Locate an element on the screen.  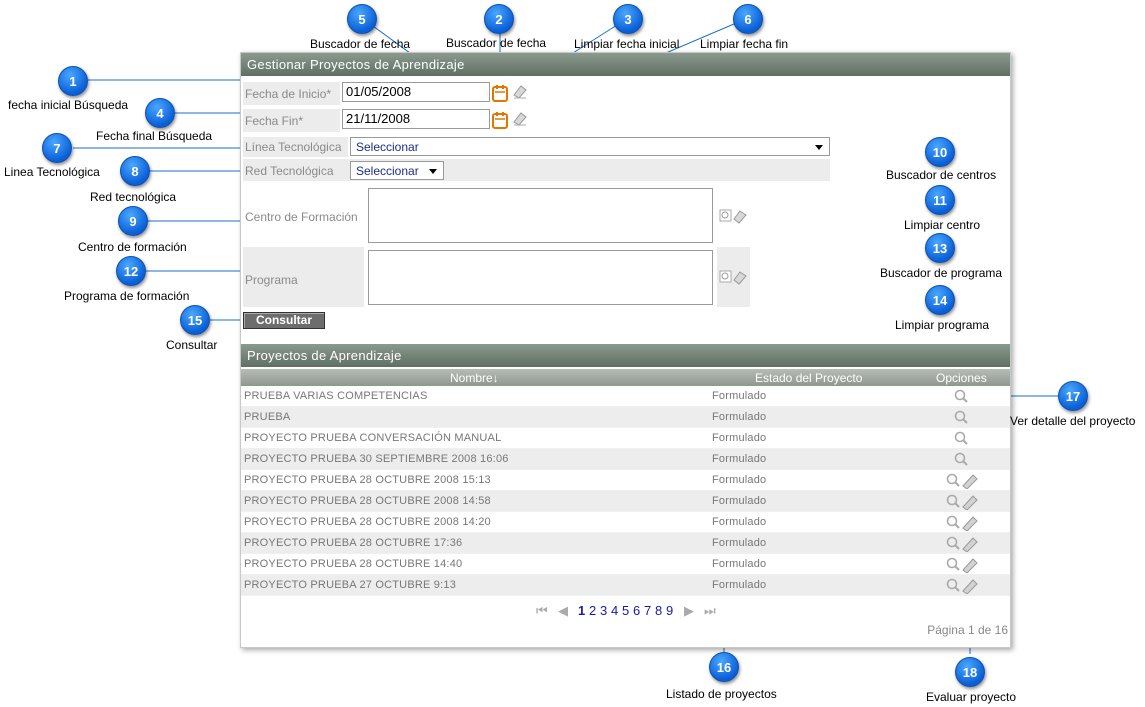
table-row: PROYECTO PRUEBA 27 OCTUBRE 9:13 Formulado is located at coordinates (625, 585).